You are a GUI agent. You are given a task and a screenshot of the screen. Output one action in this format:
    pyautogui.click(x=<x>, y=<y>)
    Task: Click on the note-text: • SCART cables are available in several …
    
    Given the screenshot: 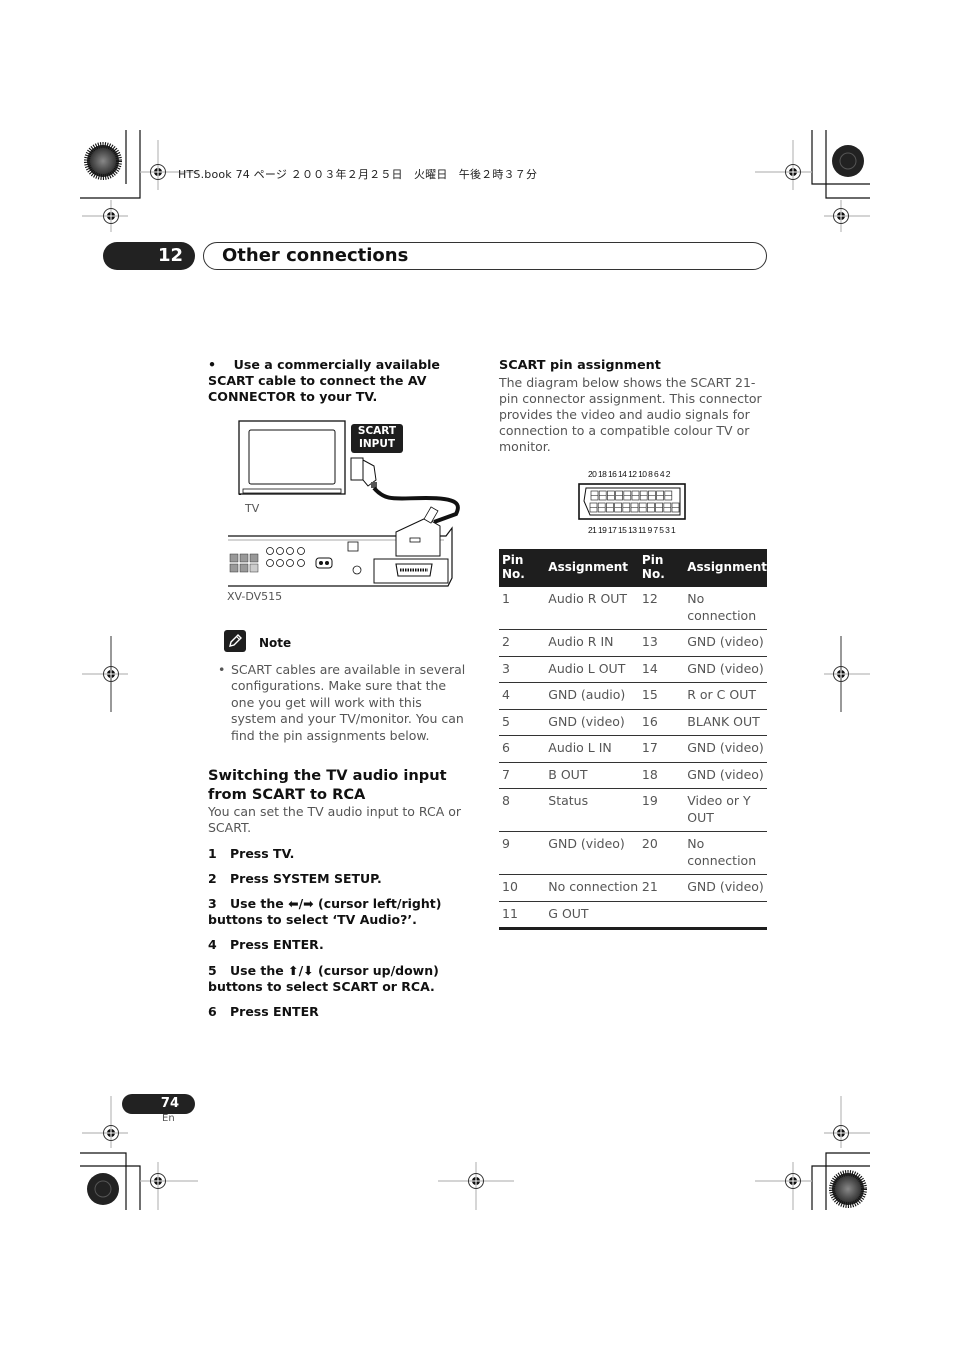 What is the action you would take?
    pyautogui.click(x=343, y=703)
    